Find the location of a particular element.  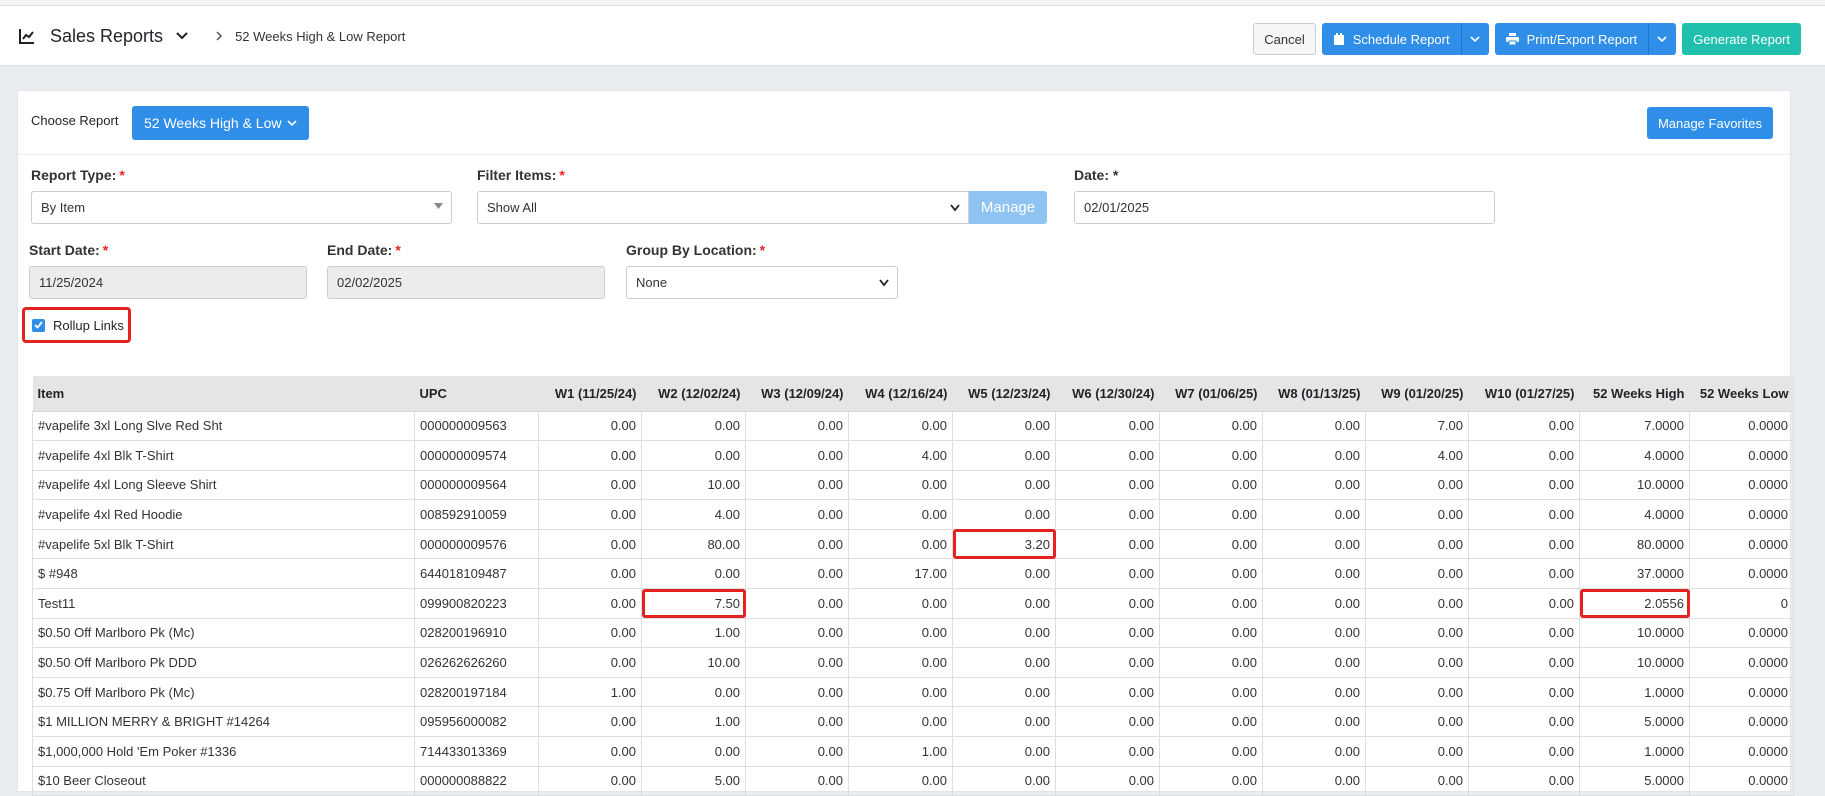

upc-cell: 008592910059 is located at coordinates (476, 514).